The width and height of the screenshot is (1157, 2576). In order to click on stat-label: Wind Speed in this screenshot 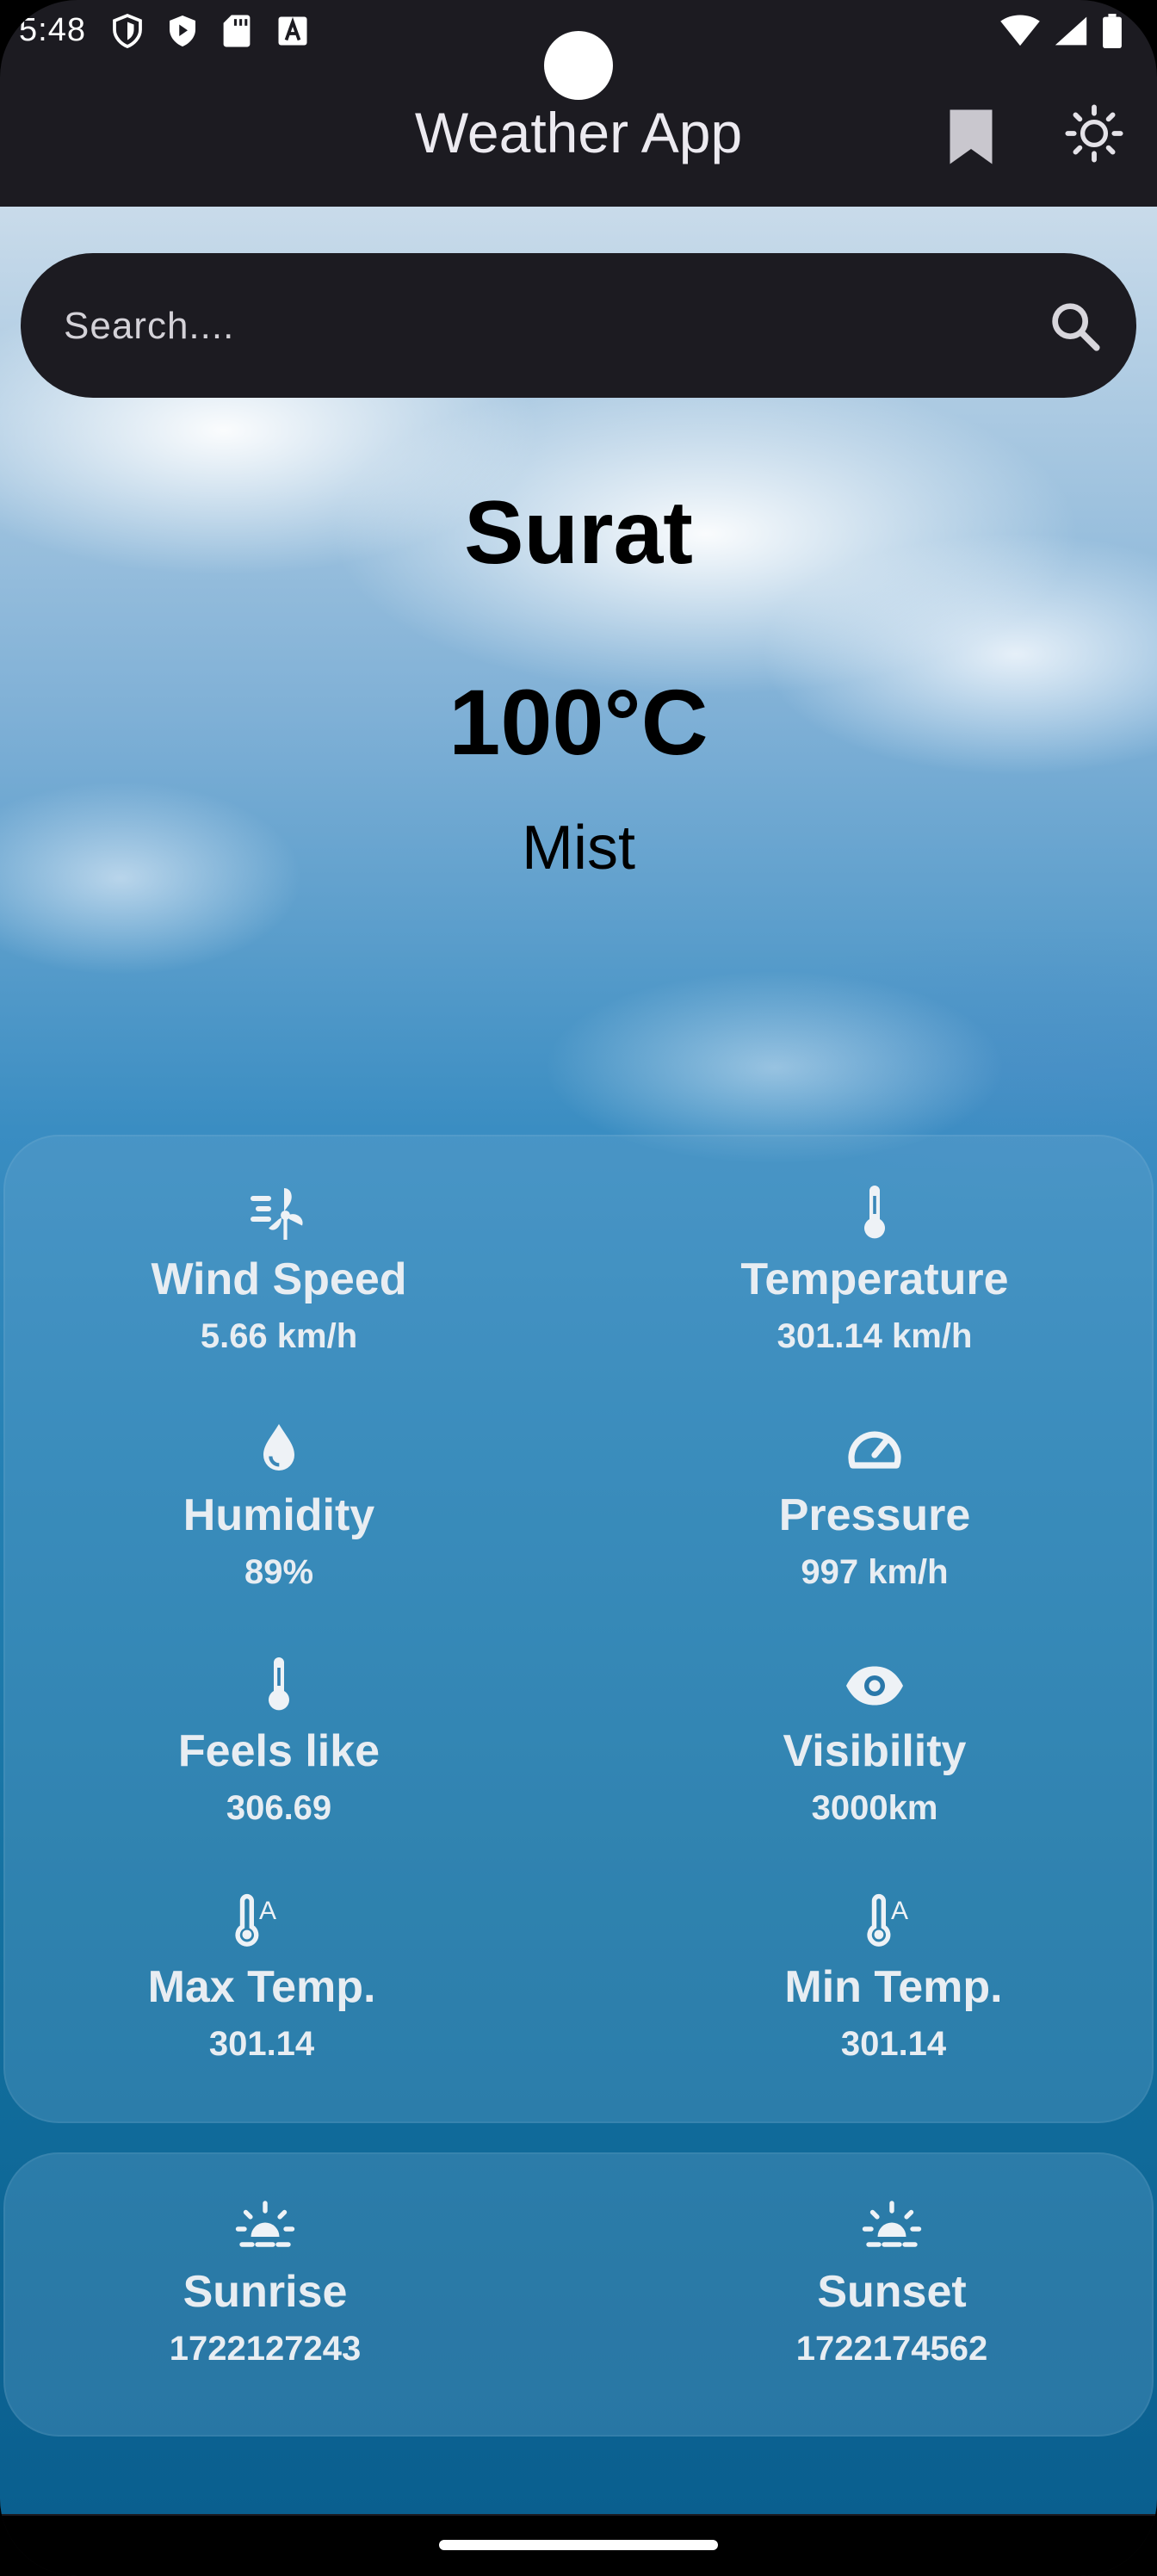, I will do `click(279, 1279)`.